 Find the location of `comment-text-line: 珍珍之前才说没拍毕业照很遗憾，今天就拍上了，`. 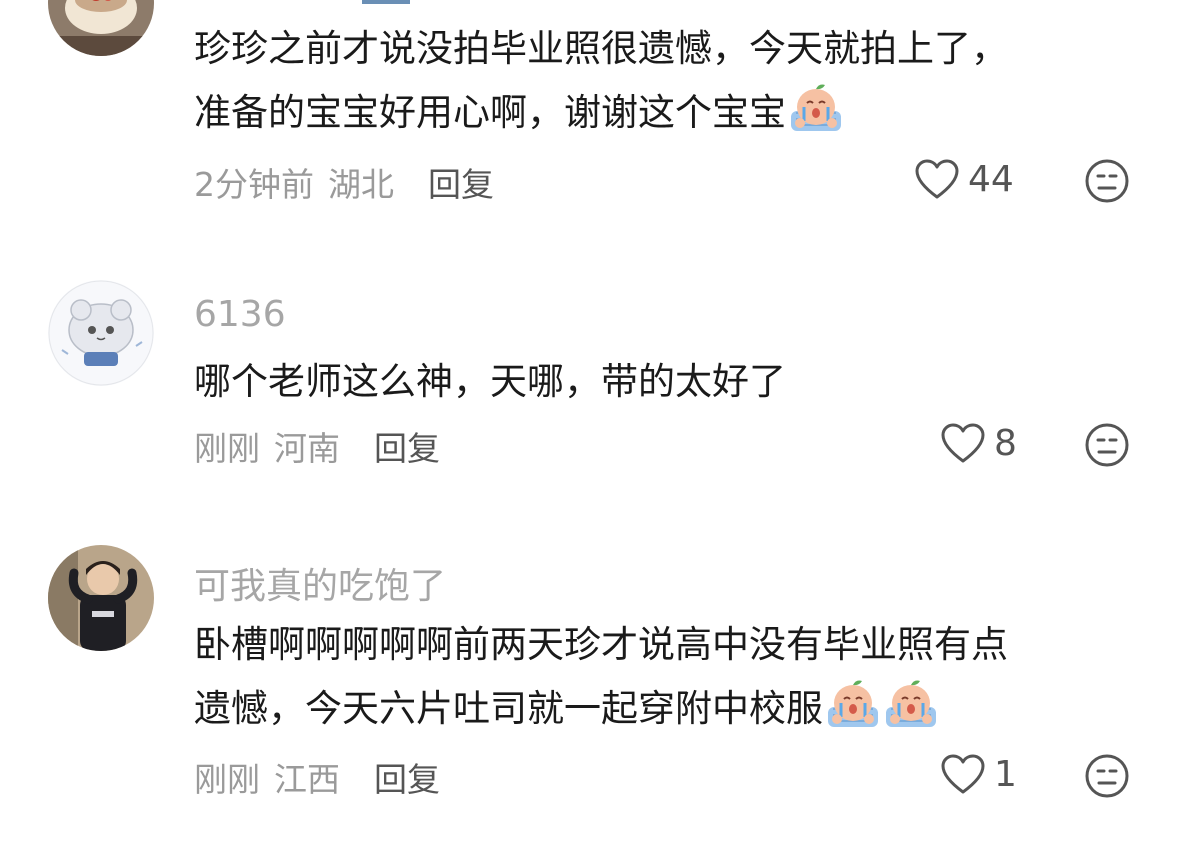

comment-text-line: 珍珍之前才说没拍毕业照很遗憾，今天就拍上了， is located at coordinates (601, 48).